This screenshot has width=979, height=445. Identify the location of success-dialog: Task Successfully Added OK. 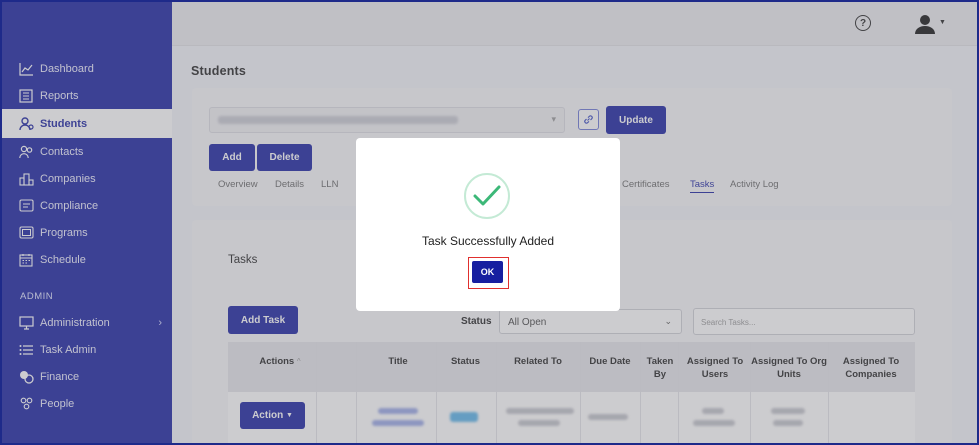
(488, 224).